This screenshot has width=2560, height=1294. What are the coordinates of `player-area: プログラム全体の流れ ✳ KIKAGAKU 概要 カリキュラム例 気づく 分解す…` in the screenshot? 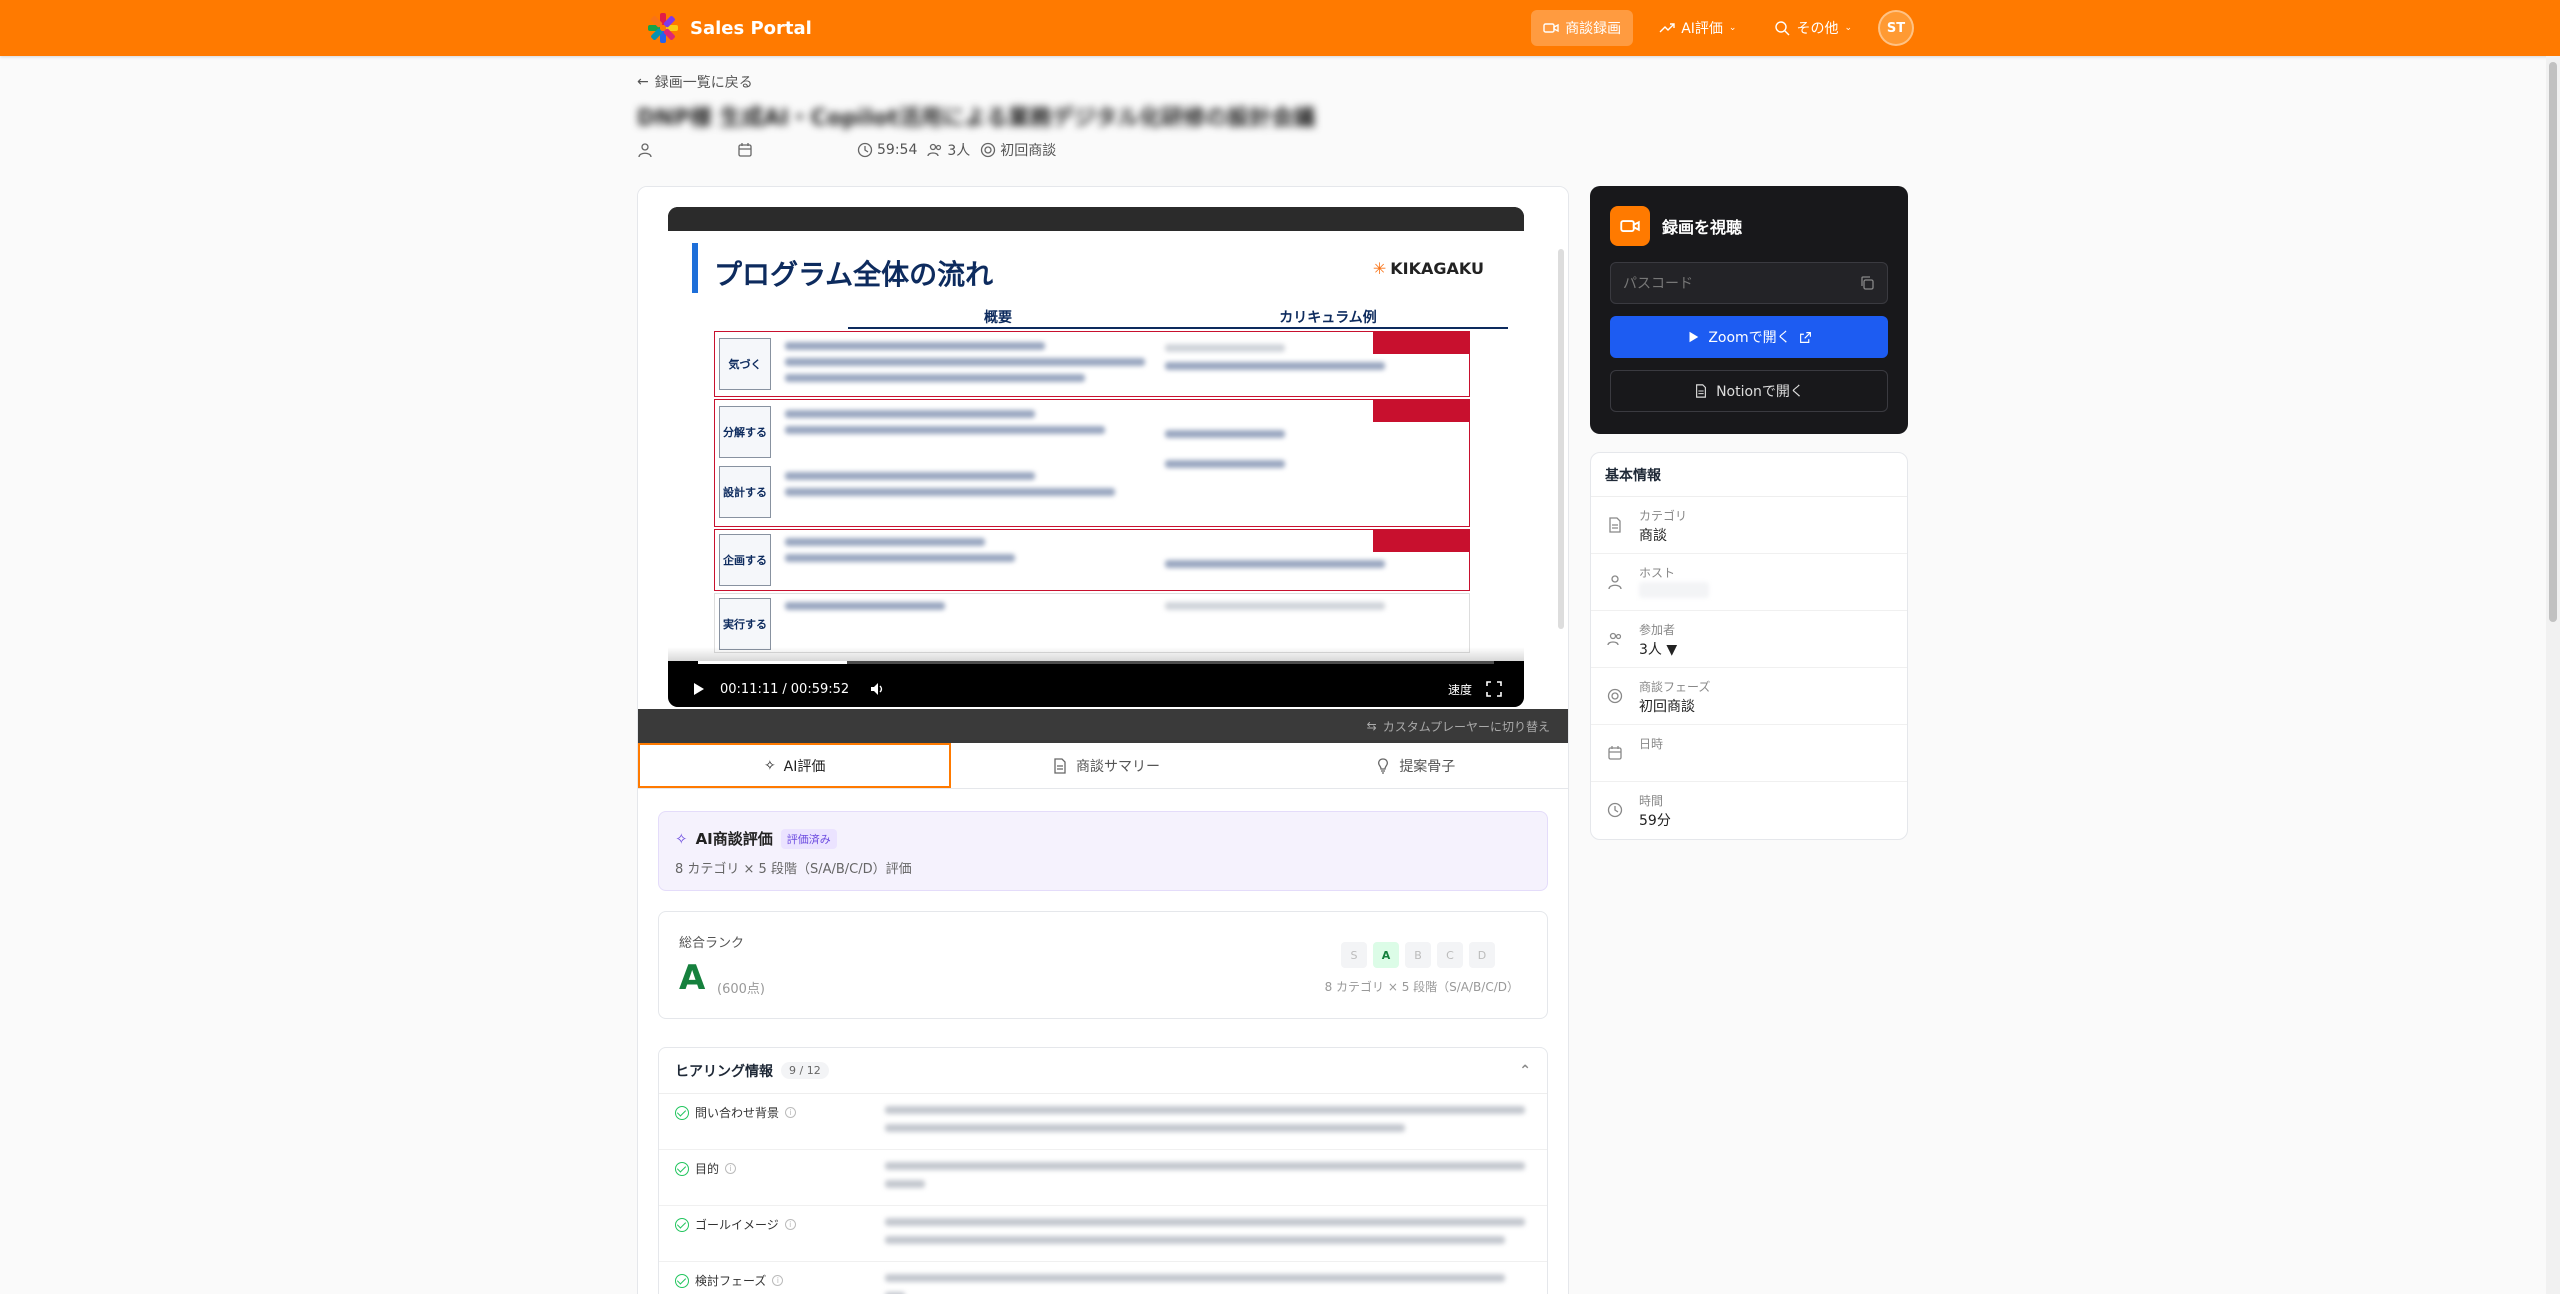 It's located at (1103, 448).